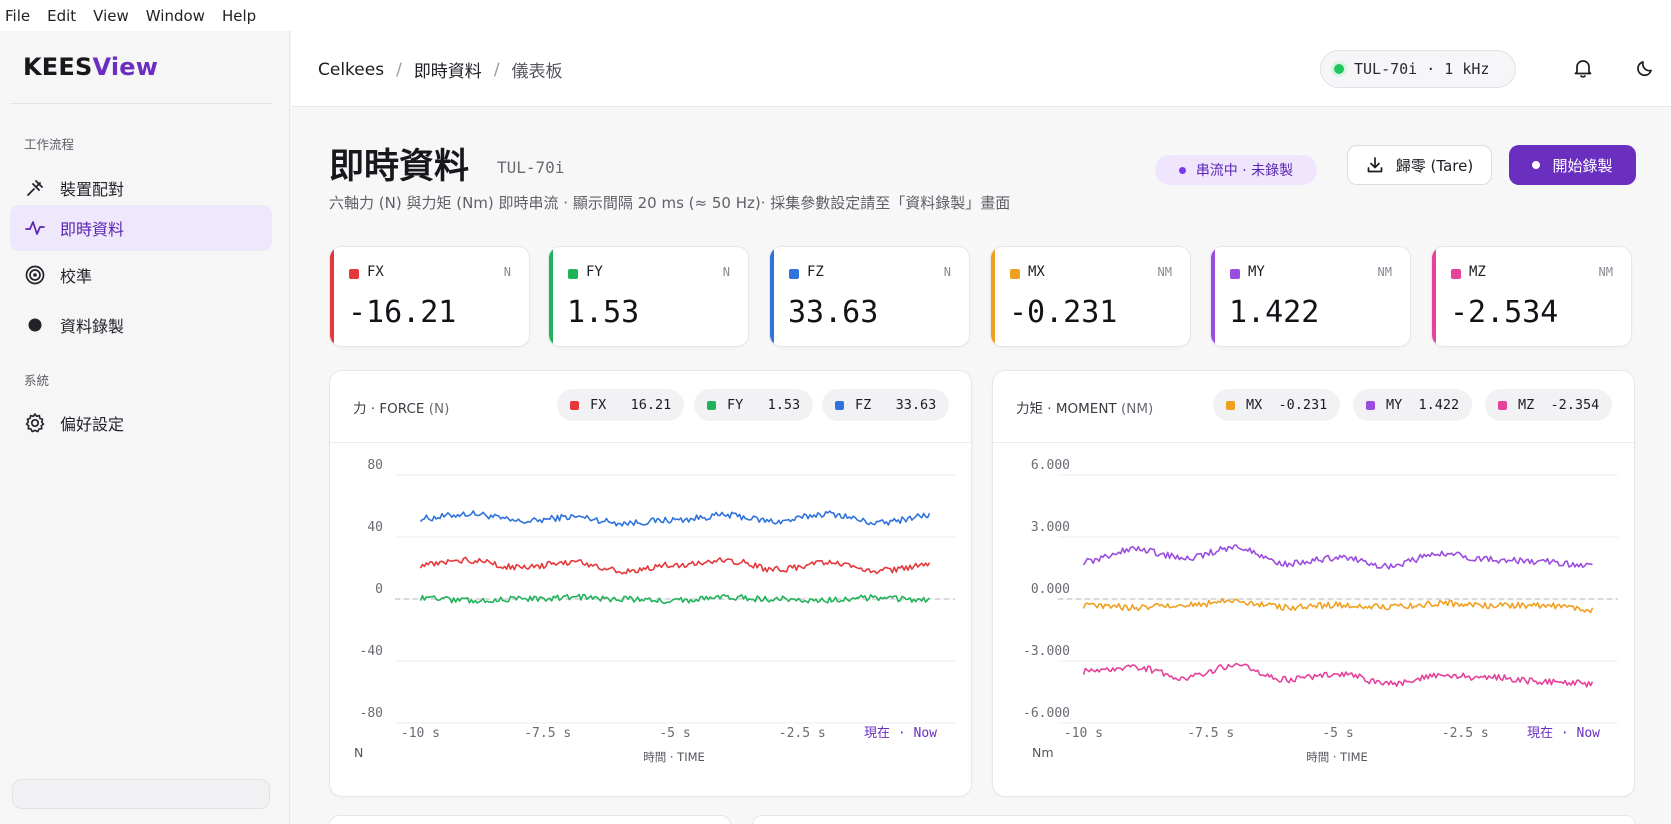 The image size is (1671, 824). I want to click on sidebar-item-preferences: 偏好設定, so click(141, 423).